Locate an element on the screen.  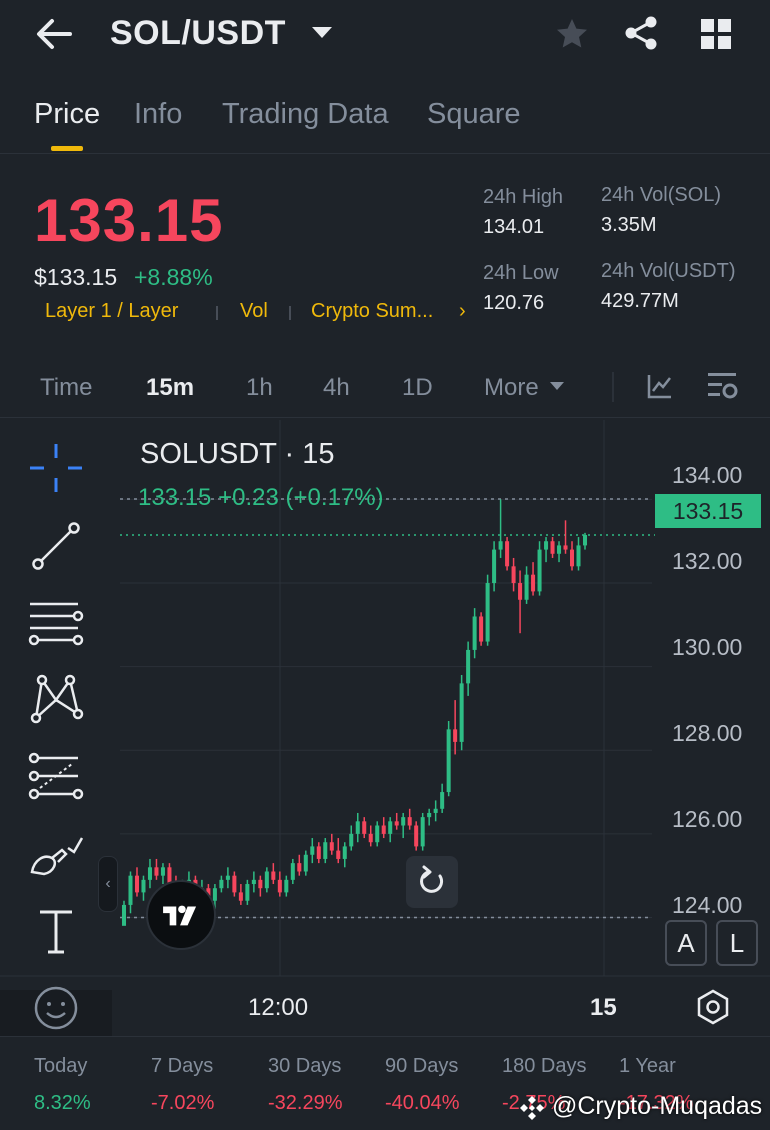
interval-1d: 1D is located at coordinates (417, 388).